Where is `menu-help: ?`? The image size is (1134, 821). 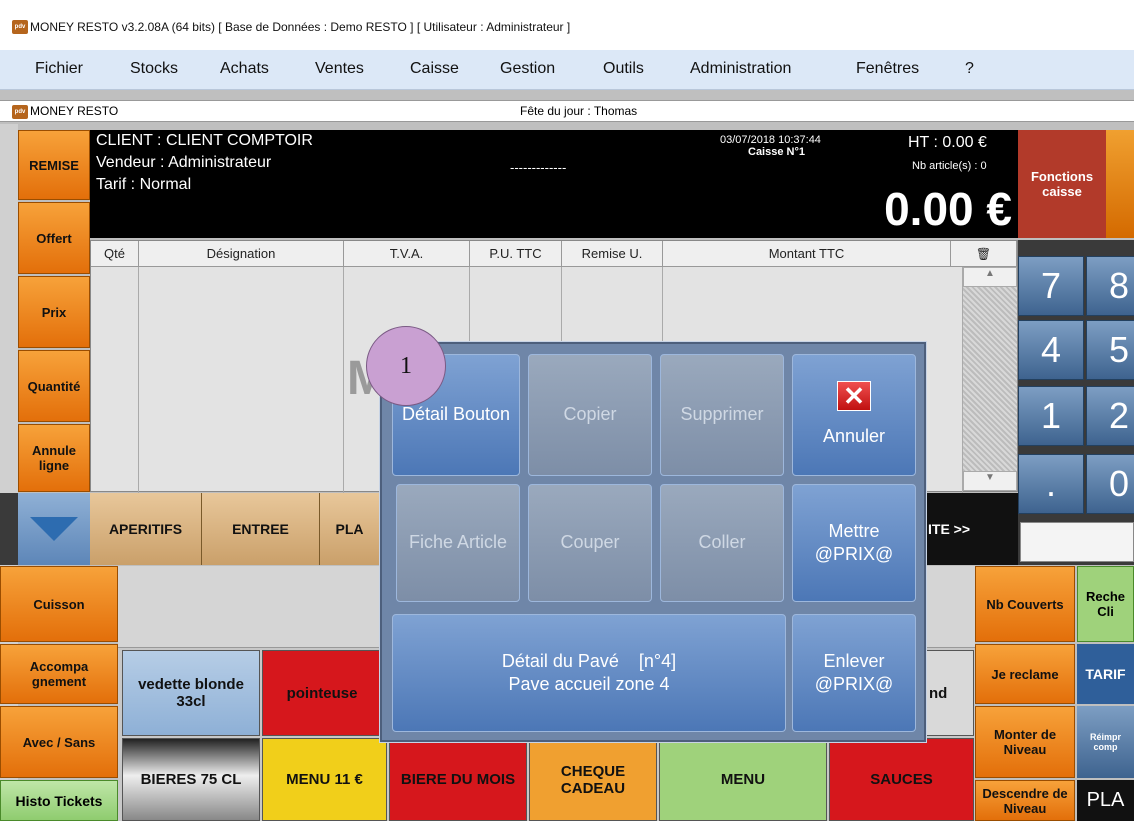 menu-help: ? is located at coordinates (969, 69).